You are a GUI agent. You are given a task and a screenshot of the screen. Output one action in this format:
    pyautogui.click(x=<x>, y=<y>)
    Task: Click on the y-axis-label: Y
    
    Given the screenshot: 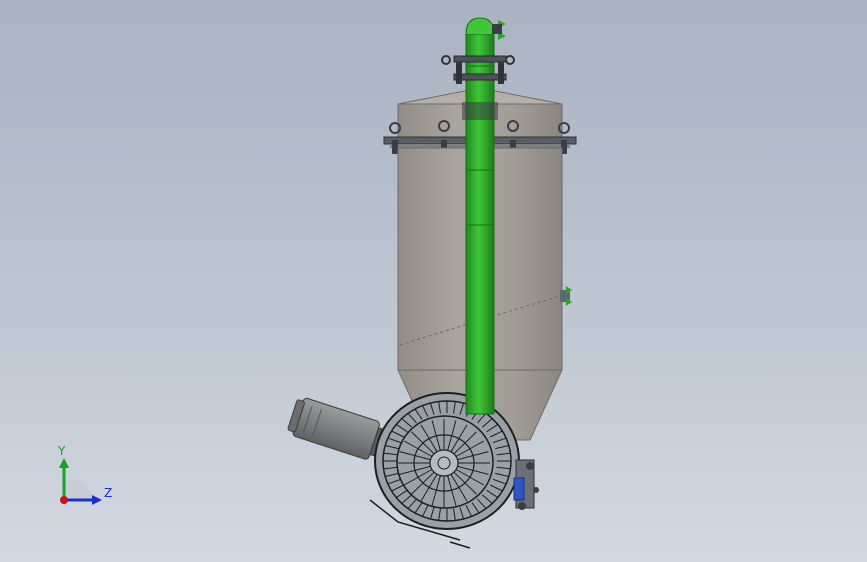 What is the action you would take?
    pyautogui.click(x=61, y=451)
    